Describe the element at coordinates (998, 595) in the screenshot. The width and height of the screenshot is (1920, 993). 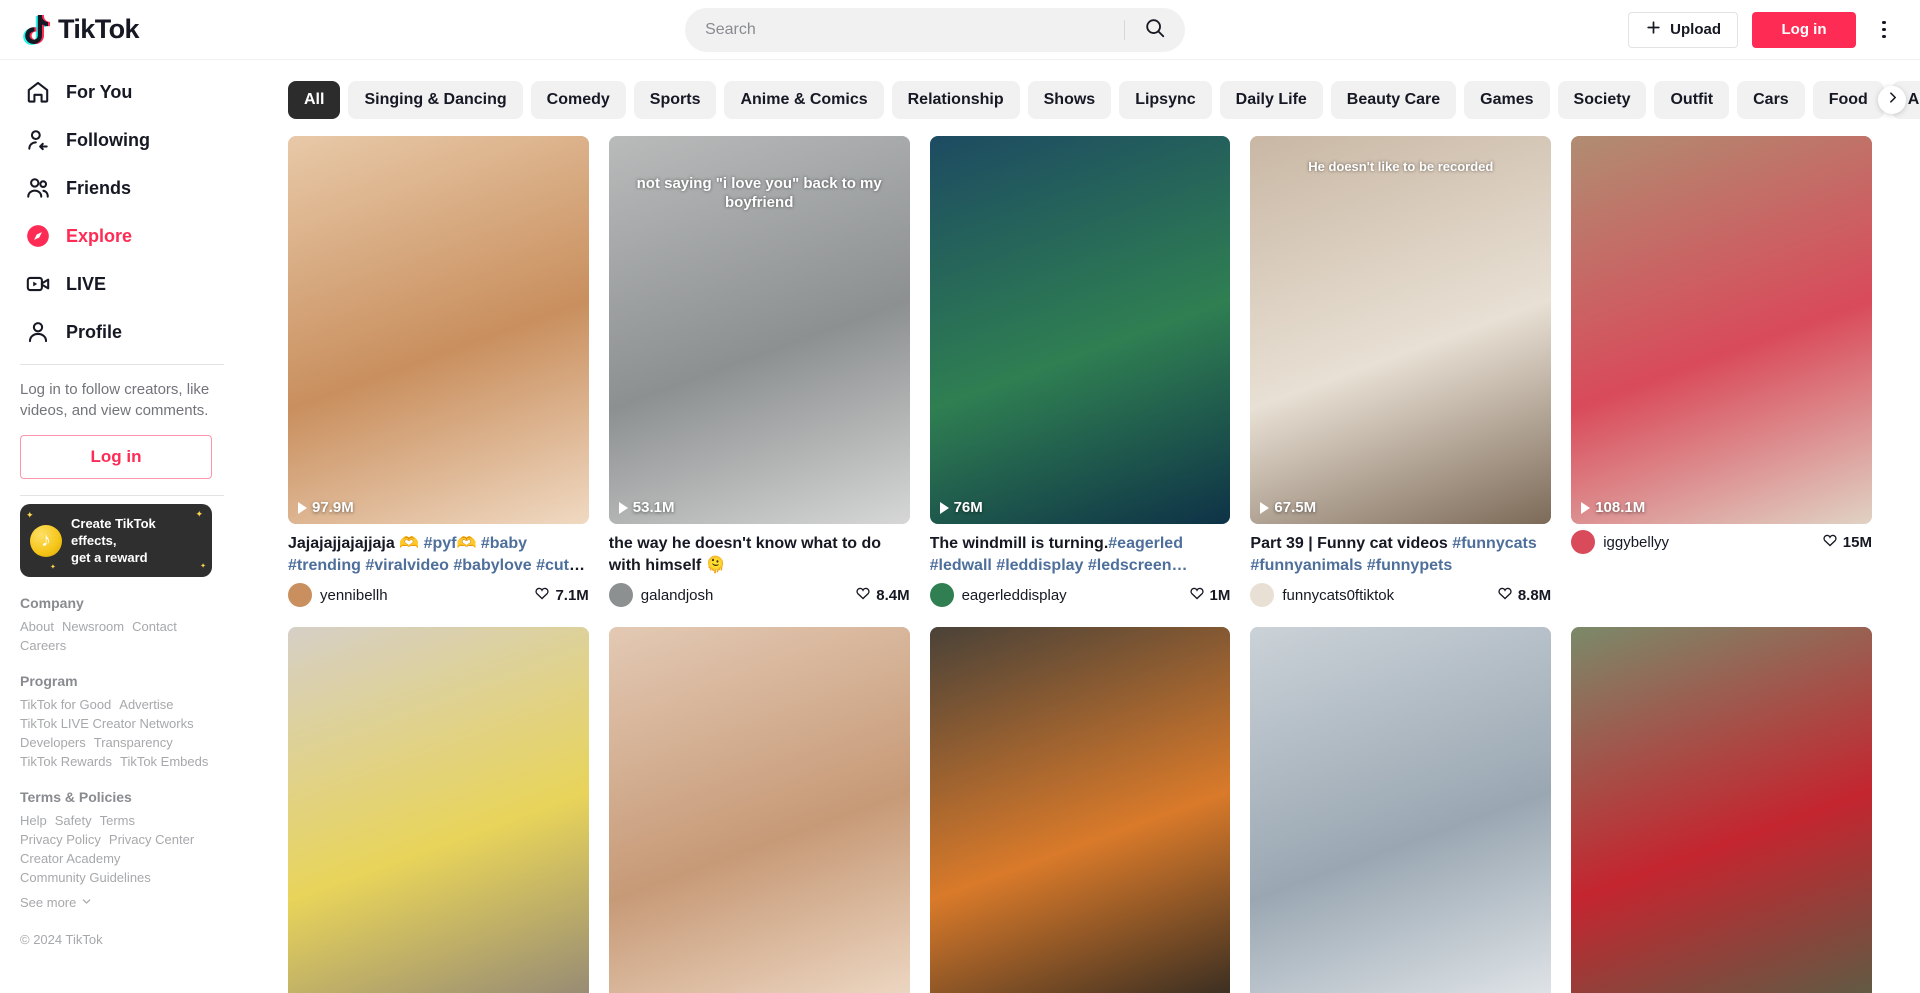
I see `video-author: eagerleddisplay` at that location.